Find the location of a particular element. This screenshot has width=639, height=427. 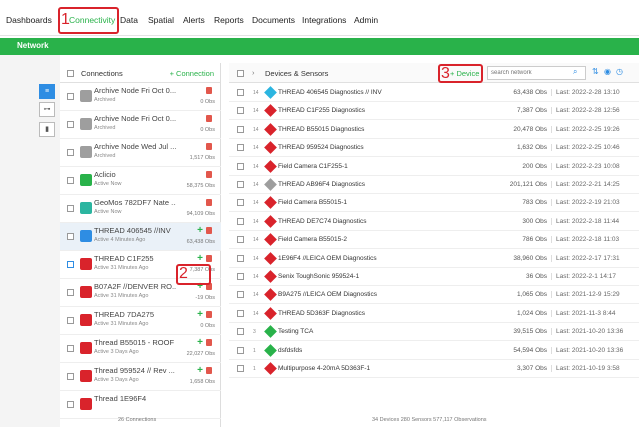

nav-integrations: Integrations is located at coordinates (324, 20).